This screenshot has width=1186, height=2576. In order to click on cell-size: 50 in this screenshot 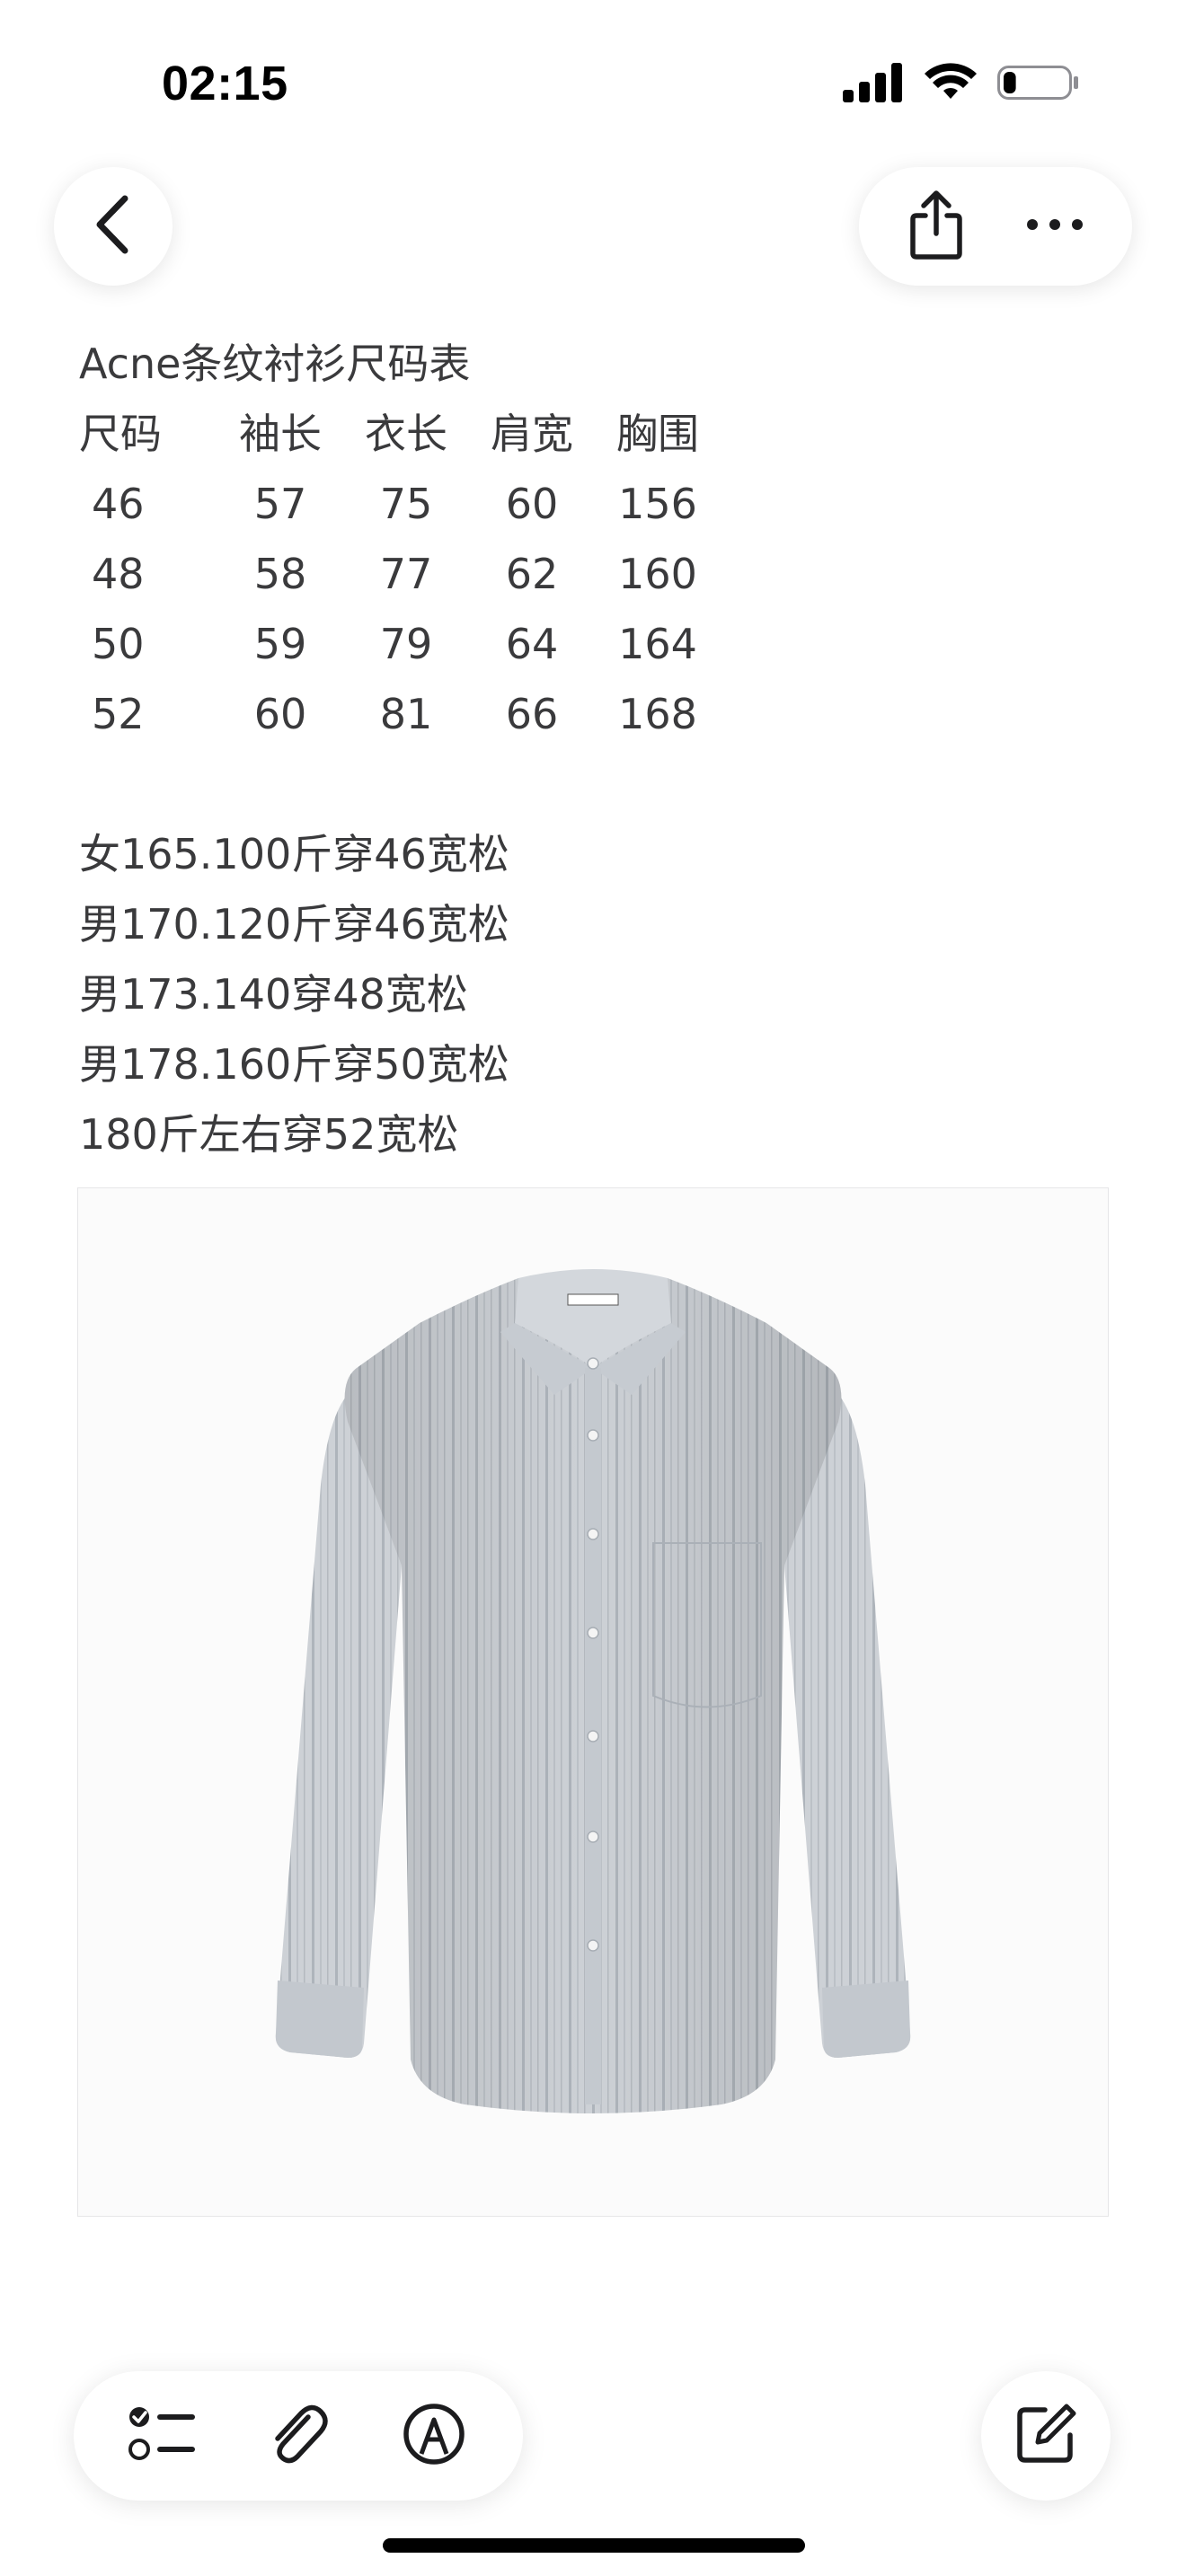, I will do `click(118, 644)`.